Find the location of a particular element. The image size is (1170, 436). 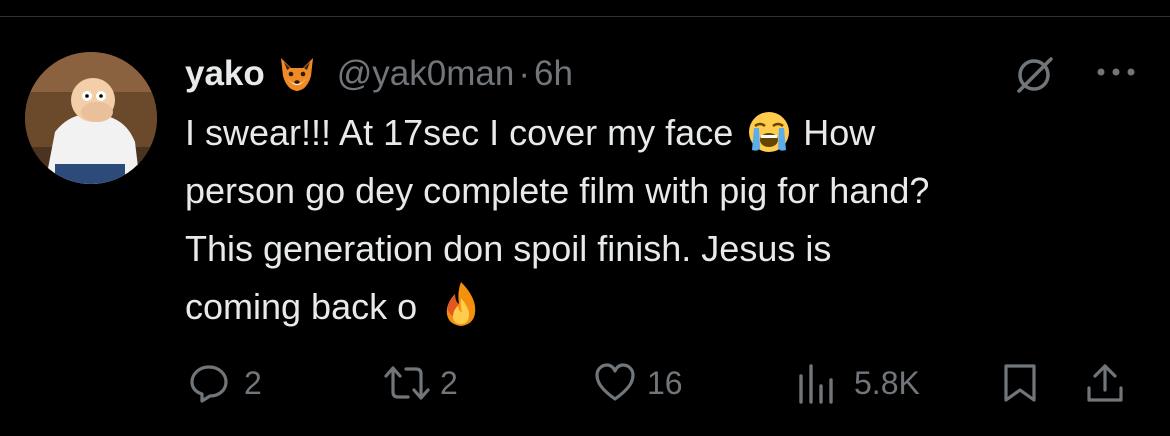

repost-count: 2 is located at coordinates (449, 382).